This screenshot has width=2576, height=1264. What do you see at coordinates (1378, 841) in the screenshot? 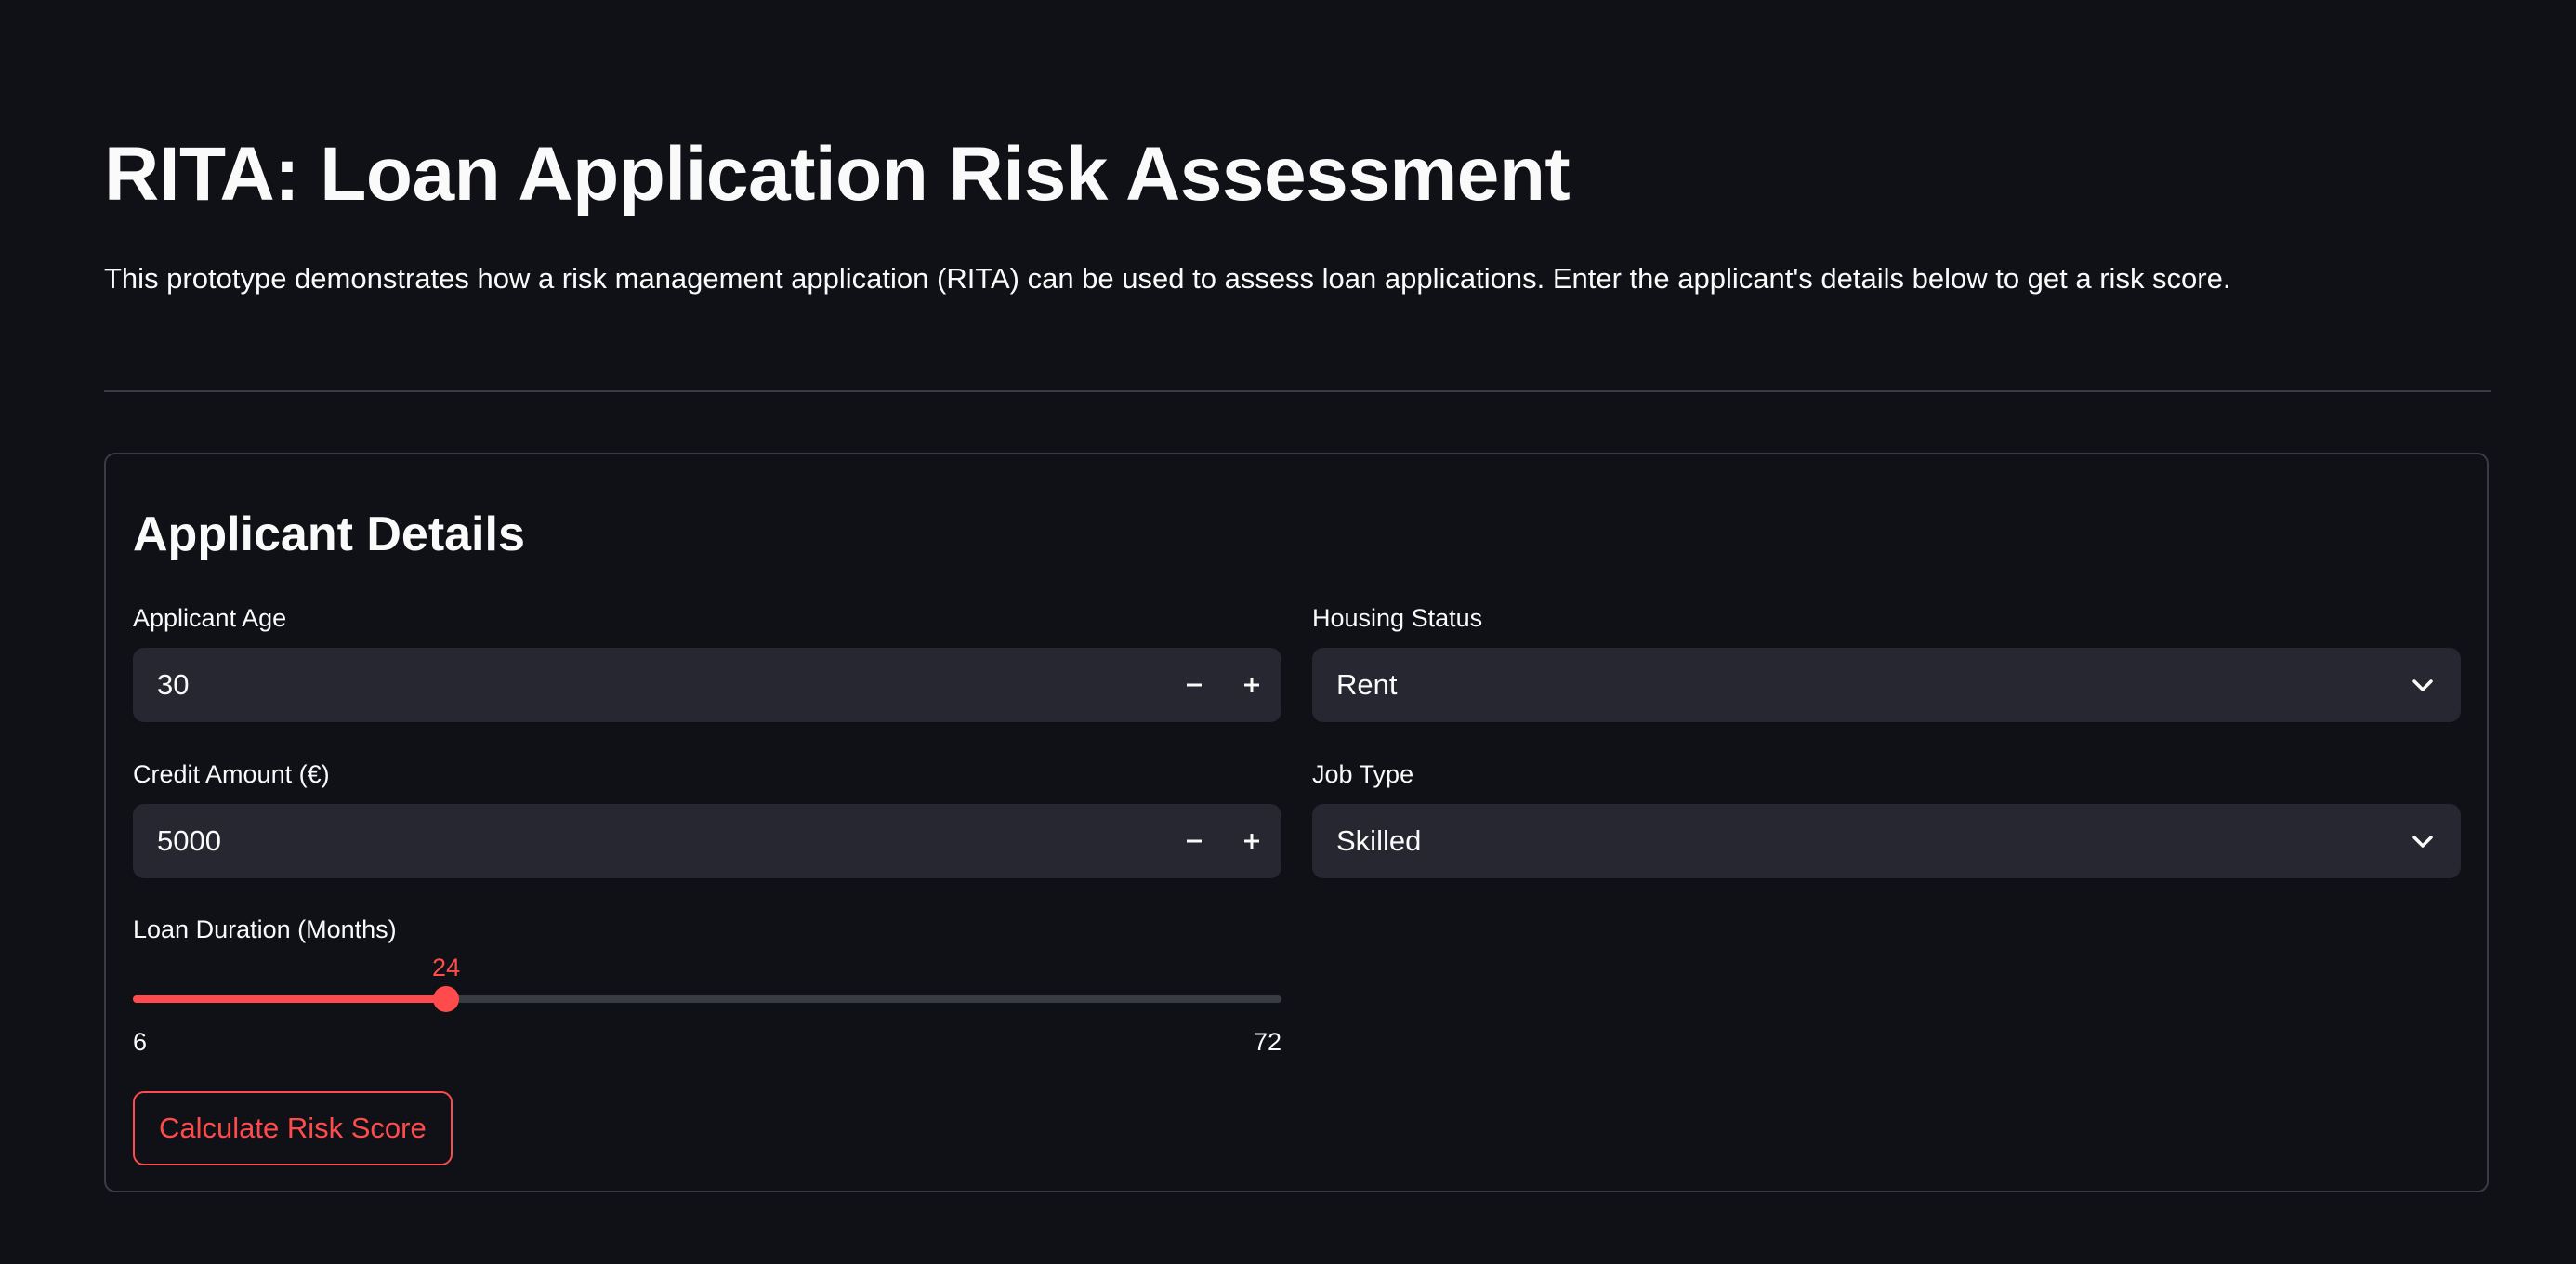
I see `job-type-value: Skilled` at bounding box center [1378, 841].